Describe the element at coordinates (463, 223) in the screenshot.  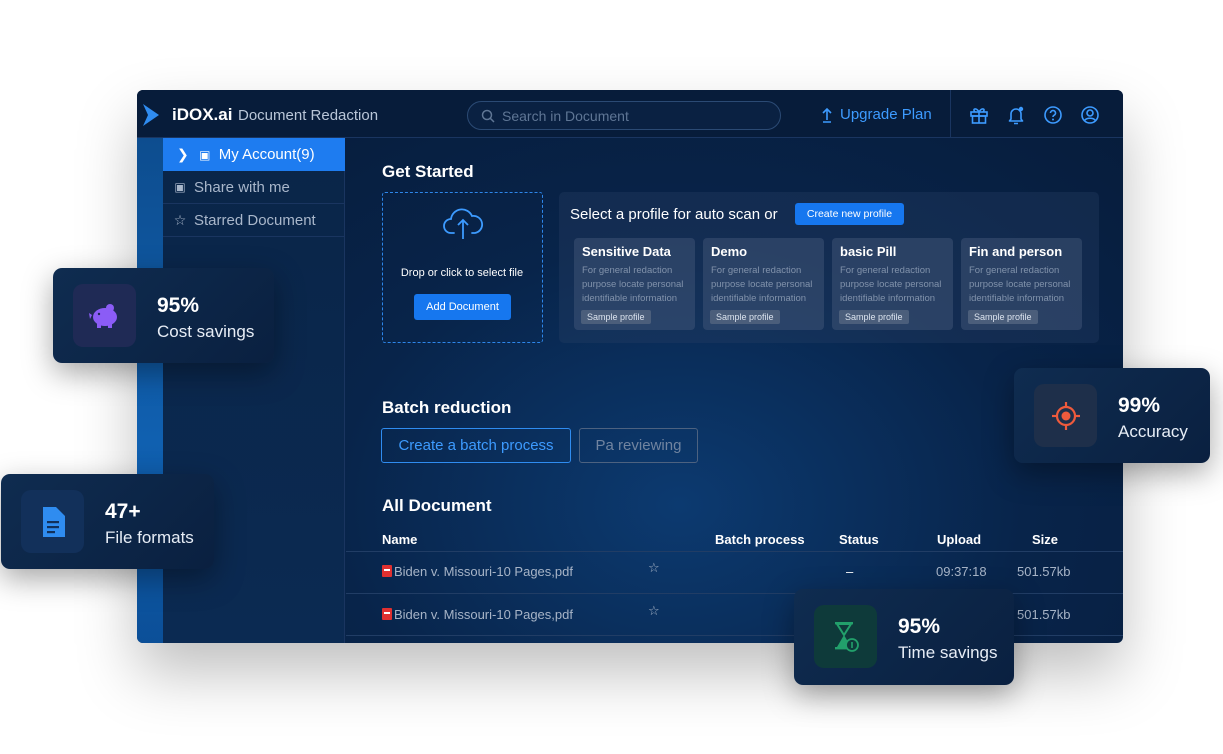
I see `cloud-upload-icon` at that location.